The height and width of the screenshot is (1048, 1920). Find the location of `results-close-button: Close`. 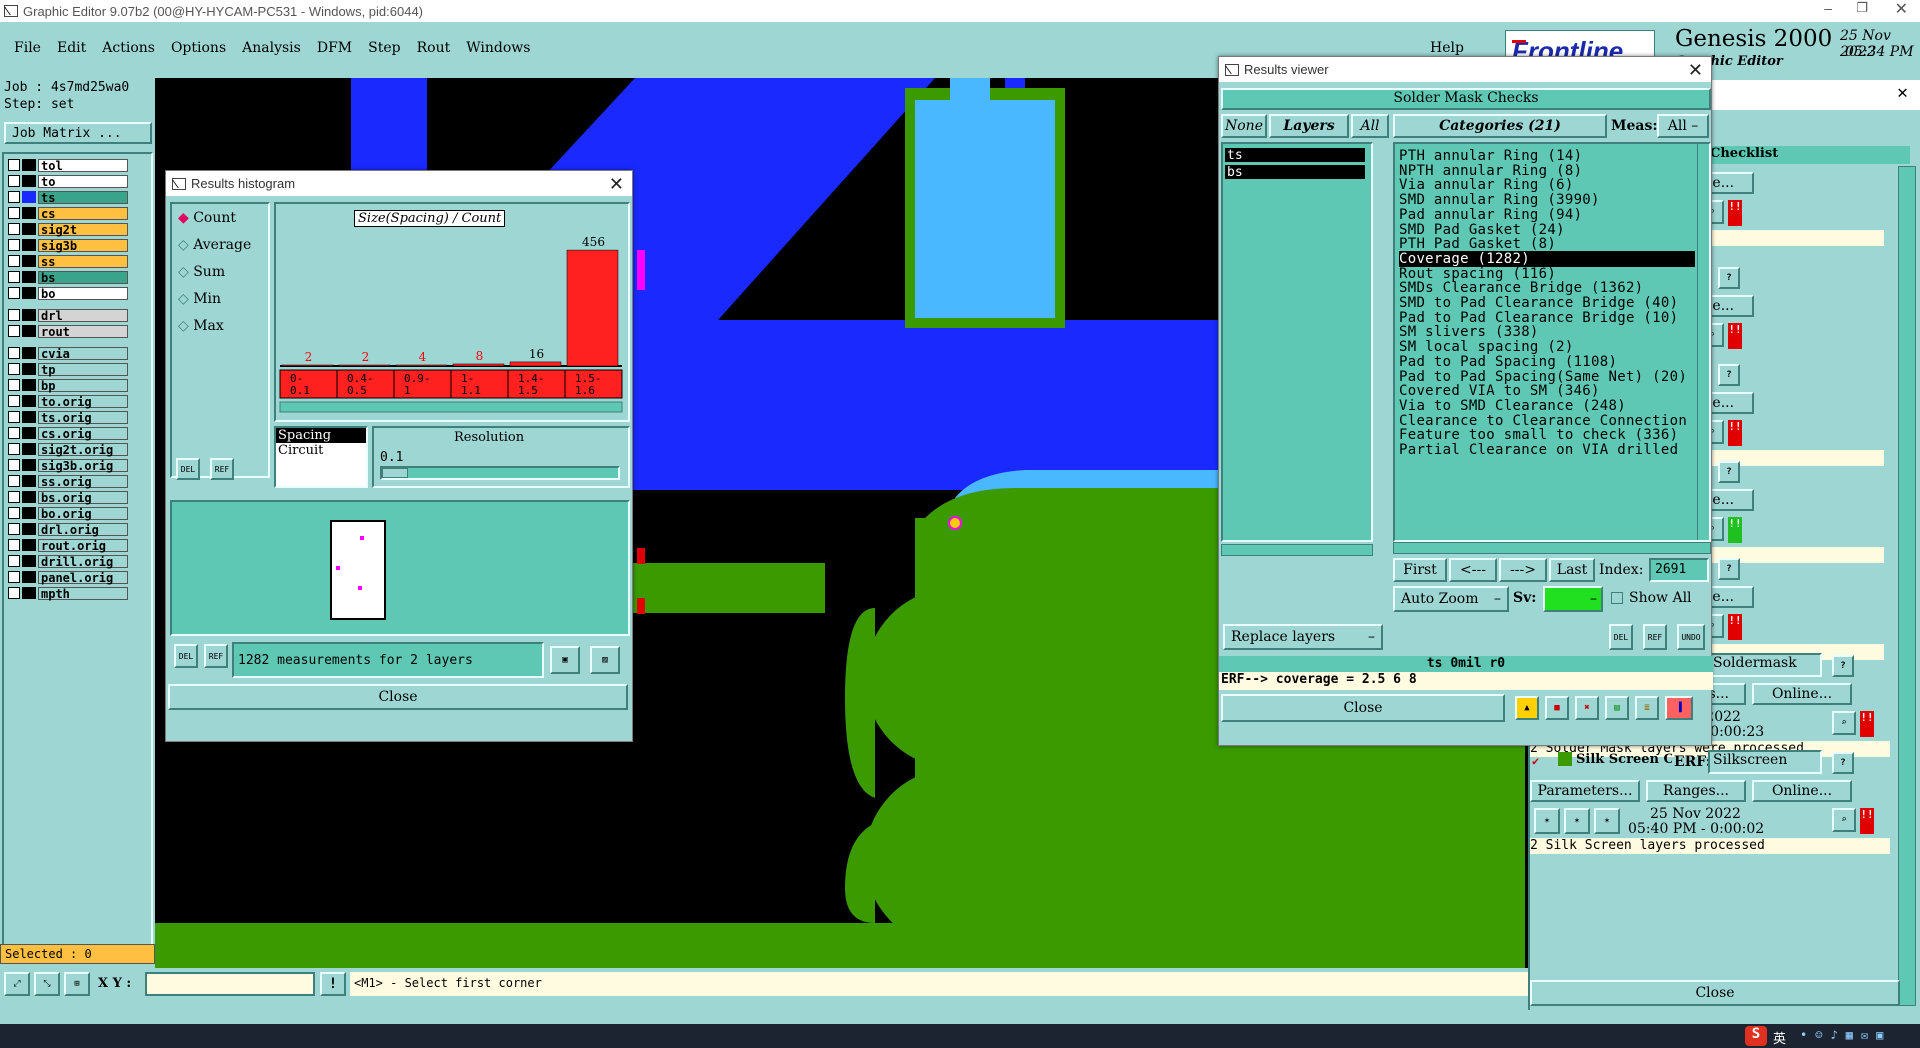

results-close-button: Close is located at coordinates (1363, 708).